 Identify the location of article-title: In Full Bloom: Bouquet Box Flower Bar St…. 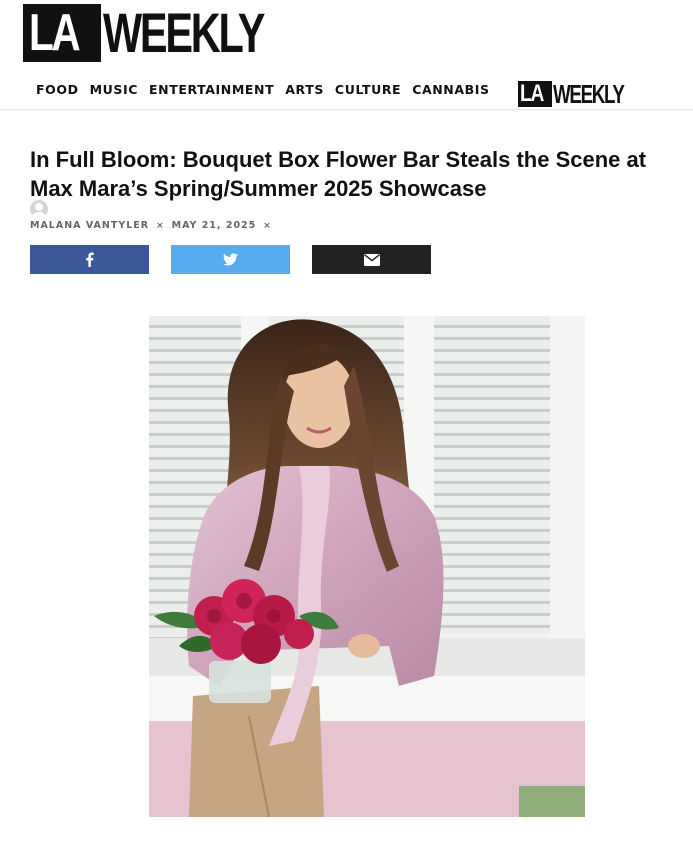
(338, 174).